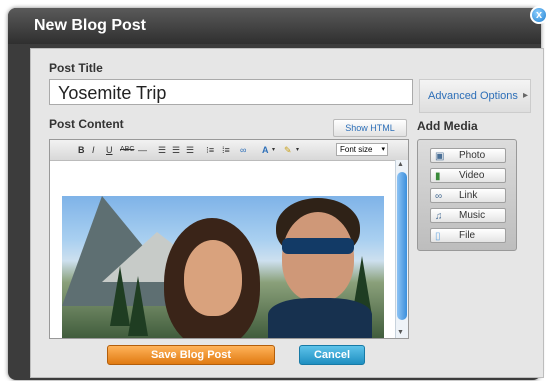 Image resolution: width=551 pixels, height=381 pixels. I want to click on numbered-list-icon: ⁞≡, so click(226, 150).